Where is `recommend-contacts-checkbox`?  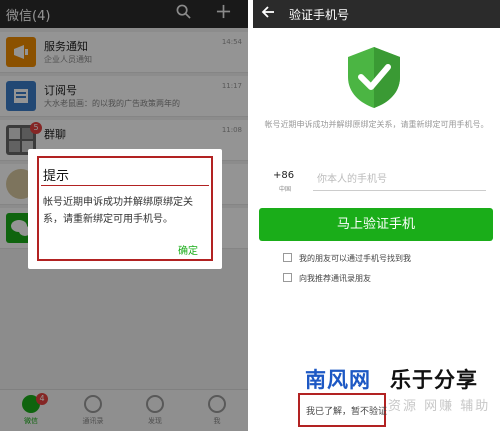
recommend-contacts-checkbox is located at coordinates (287, 277).